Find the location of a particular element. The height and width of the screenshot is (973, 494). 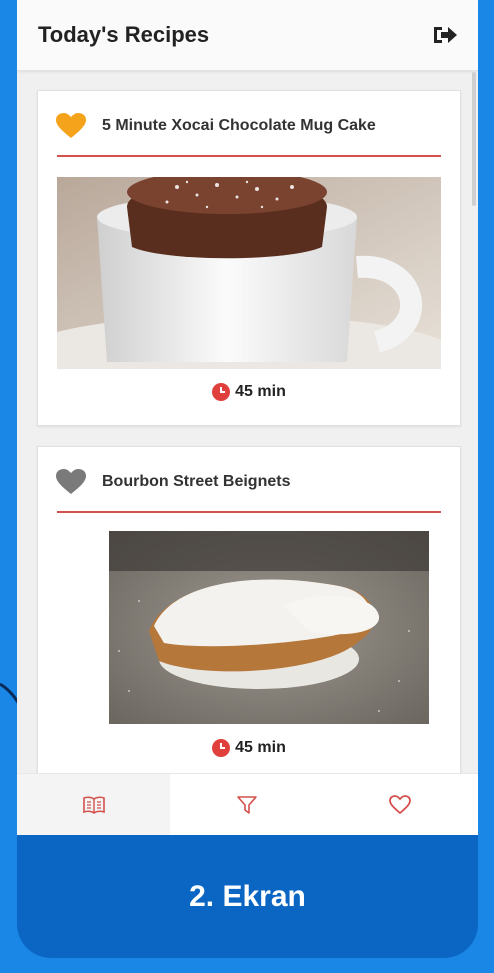

recipe-title: 5 Minute Xocai Chocolate Mug Cake is located at coordinates (239, 125).